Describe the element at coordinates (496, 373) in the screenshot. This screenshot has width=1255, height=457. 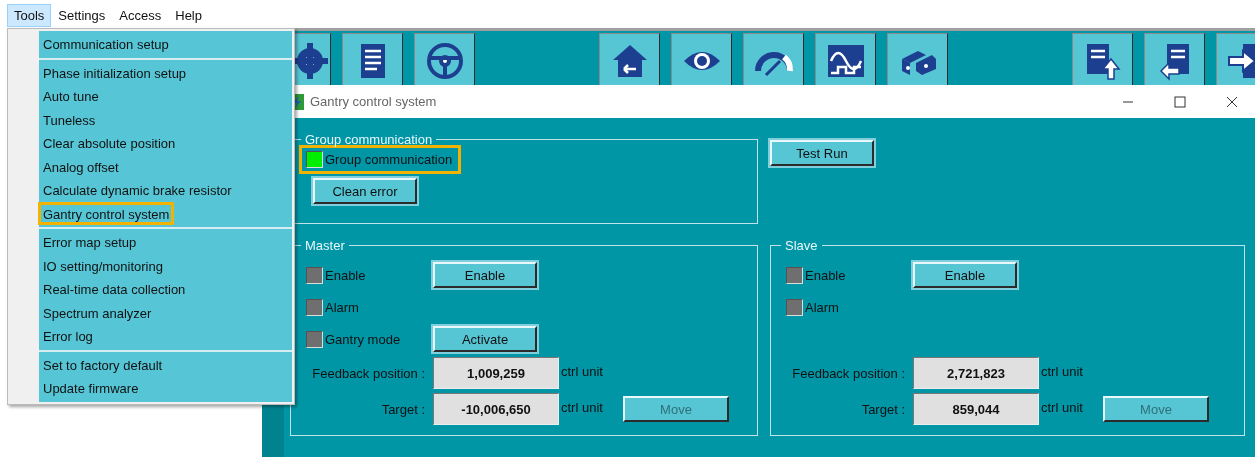
I see `value-field: 1,009,259` at that location.